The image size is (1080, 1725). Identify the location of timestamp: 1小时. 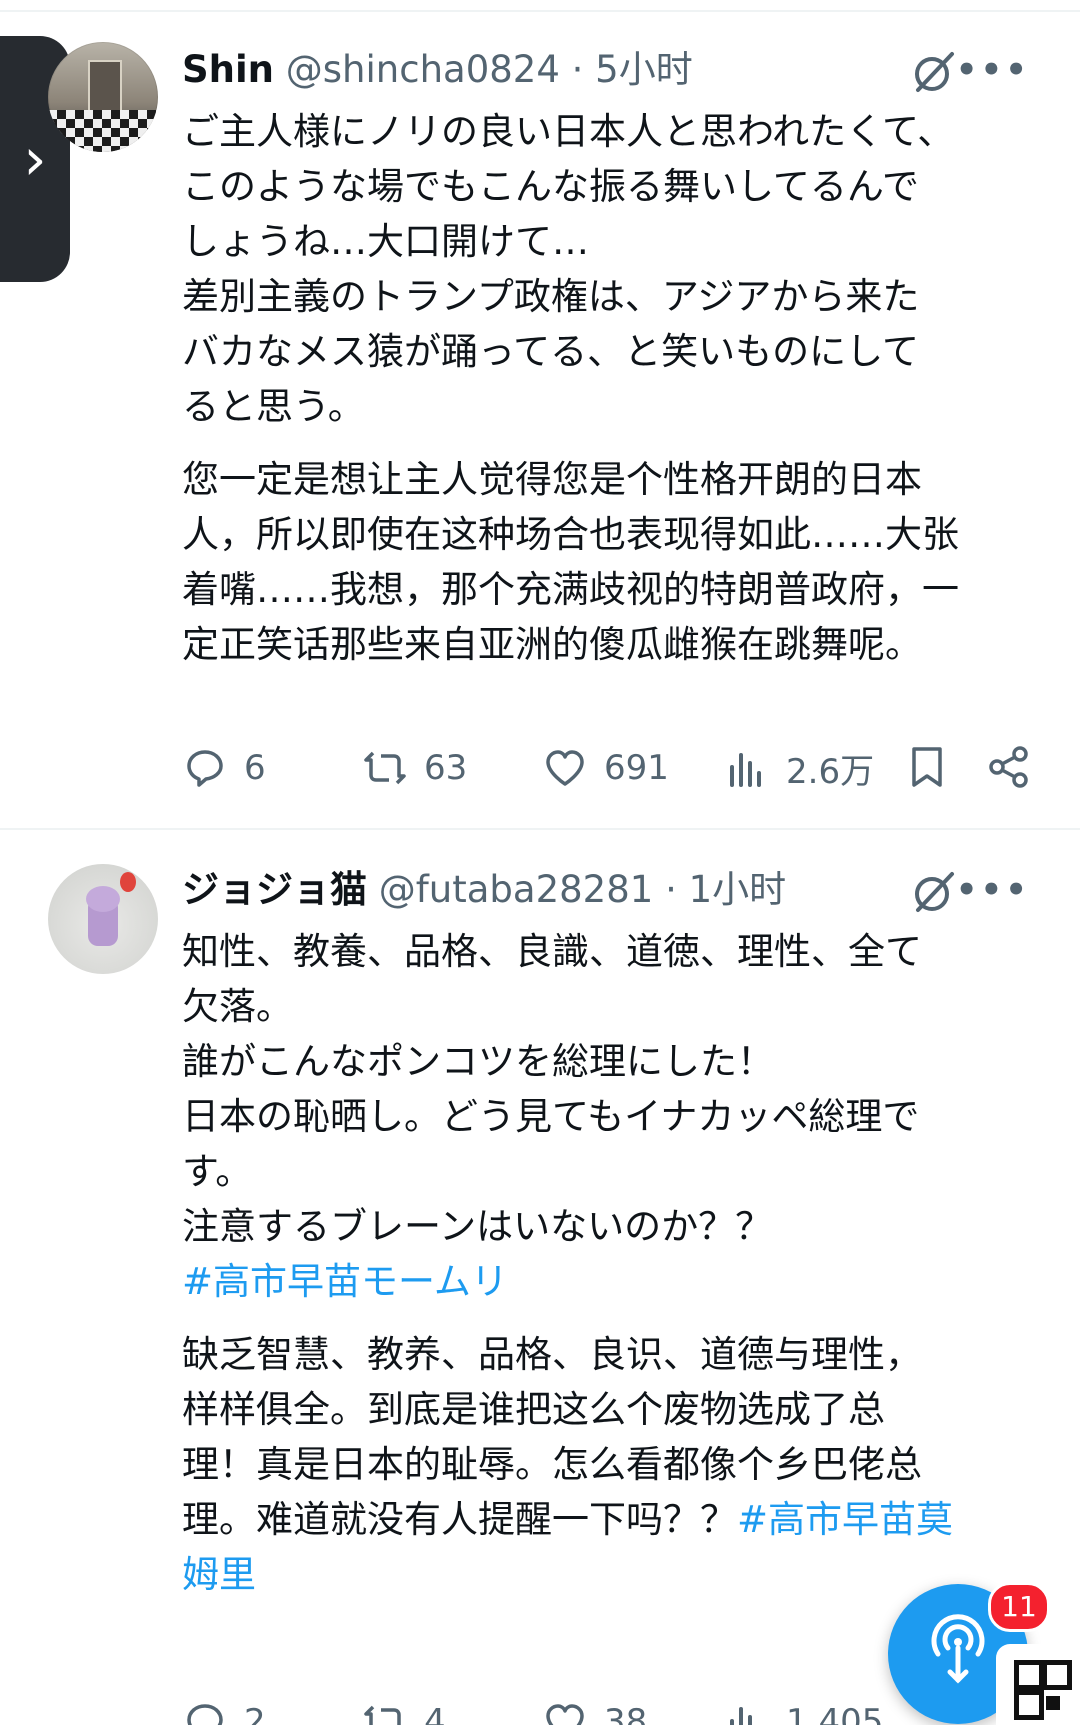
(738, 889).